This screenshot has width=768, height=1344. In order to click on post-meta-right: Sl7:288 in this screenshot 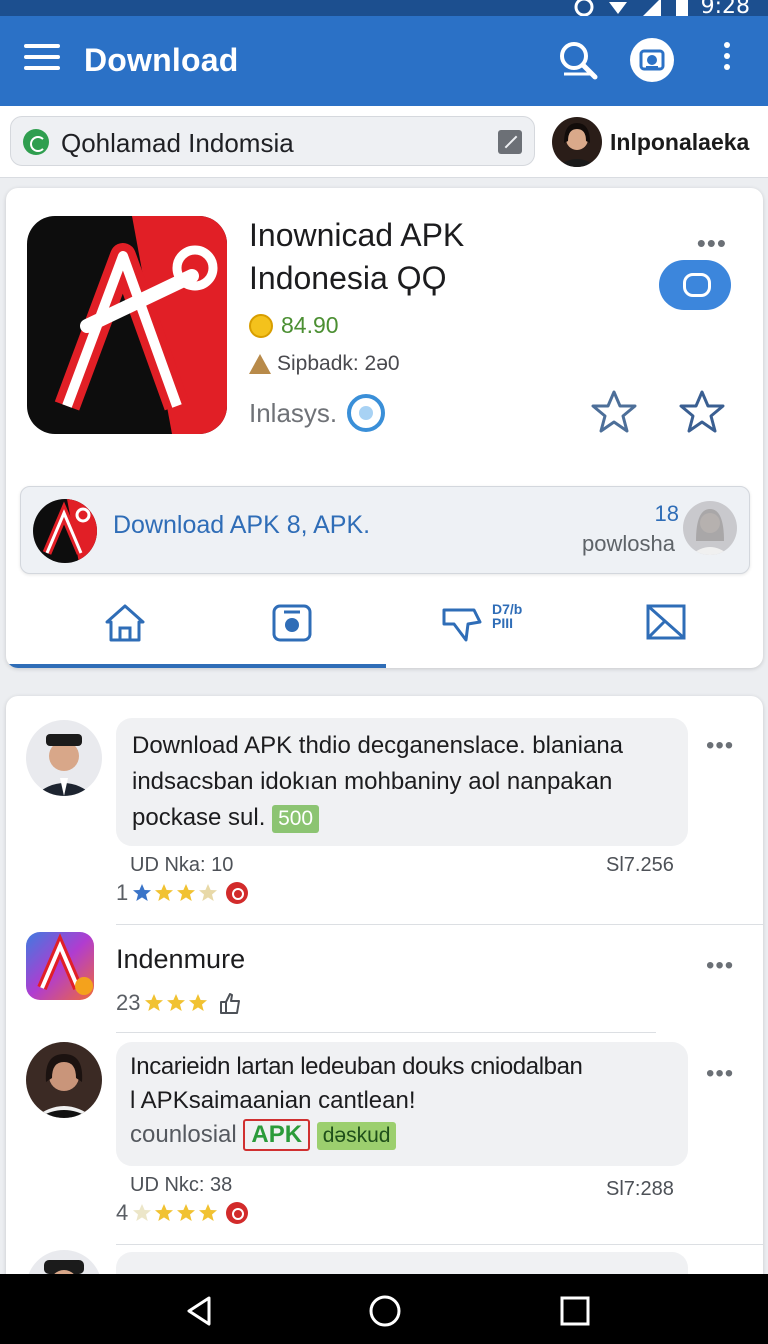, I will do `click(640, 1189)`.